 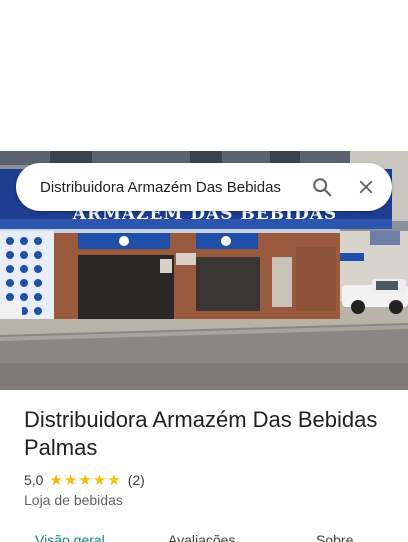 I want to click on close-icon, so click(x=366, y=187).